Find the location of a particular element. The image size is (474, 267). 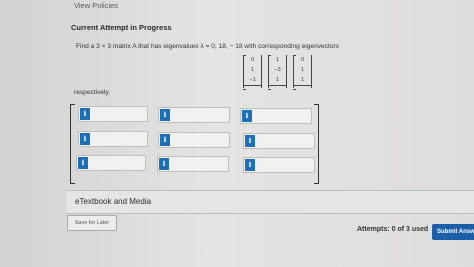

eigenvector-1: 0 1 −1 is located at coordinates (252, 87).